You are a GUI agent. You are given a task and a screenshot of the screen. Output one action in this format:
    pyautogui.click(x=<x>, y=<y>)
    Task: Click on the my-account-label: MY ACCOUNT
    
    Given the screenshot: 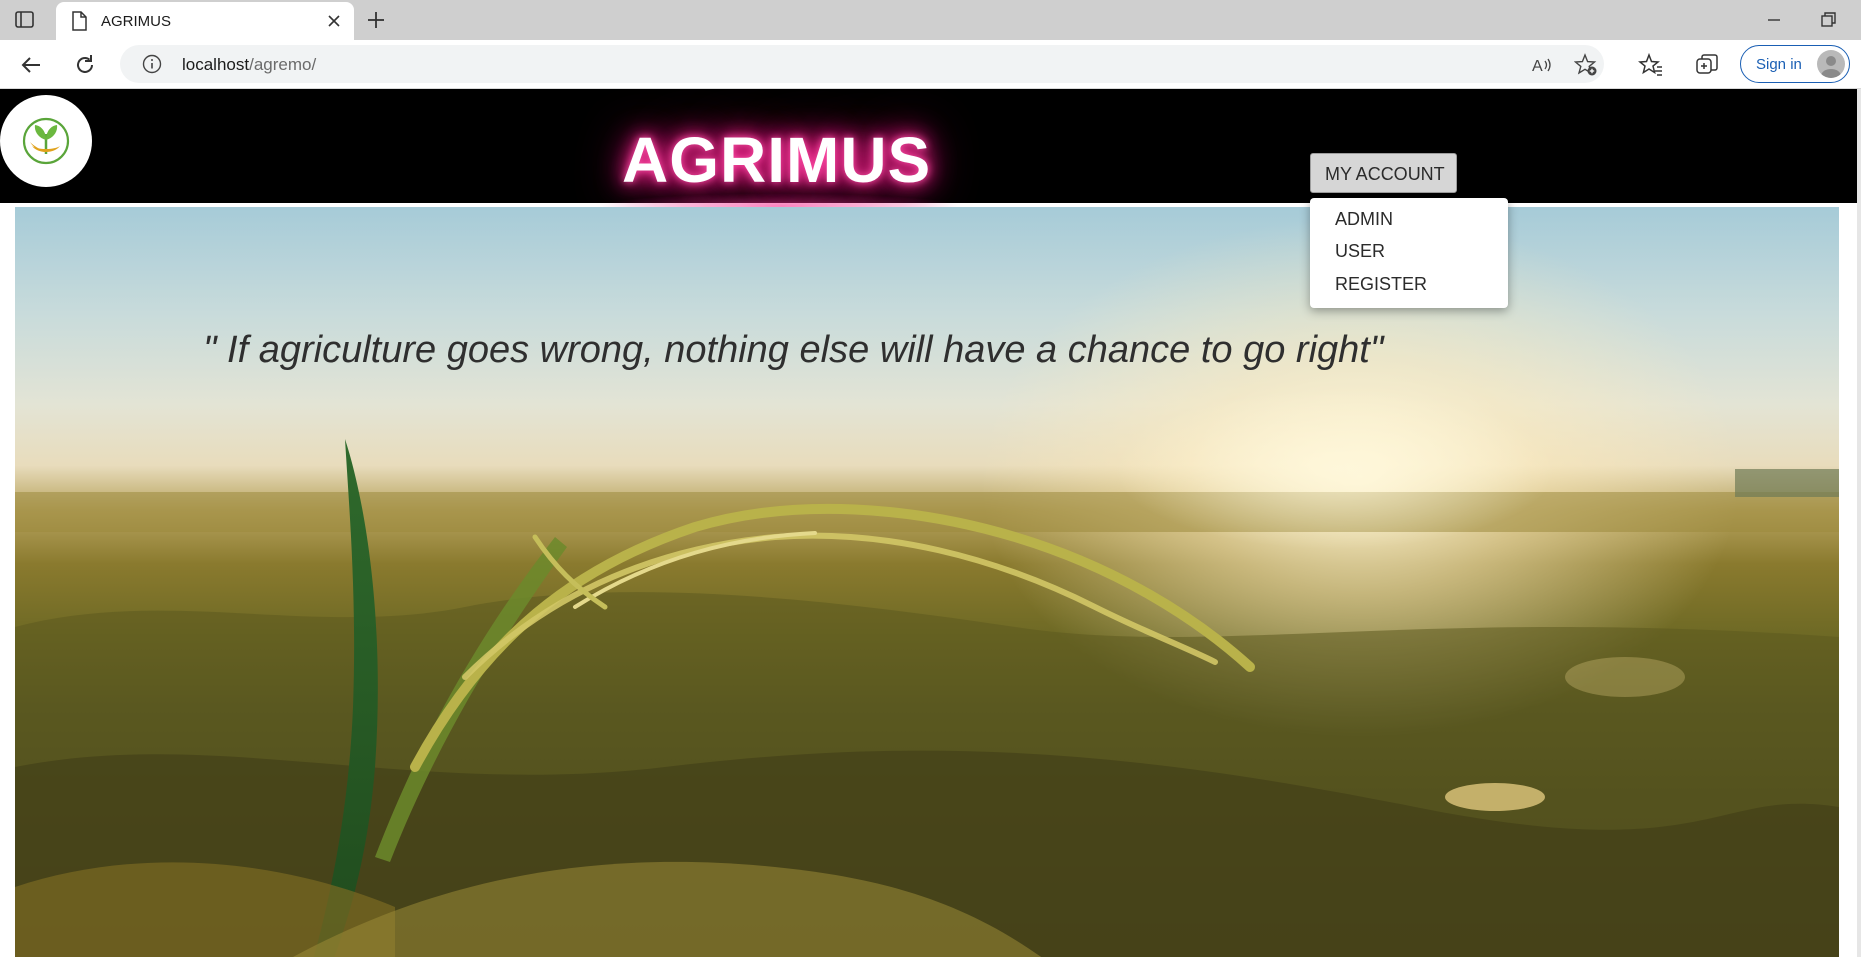 What is the action you would take?
    pyautogui.click(x=1385, y=174)
    